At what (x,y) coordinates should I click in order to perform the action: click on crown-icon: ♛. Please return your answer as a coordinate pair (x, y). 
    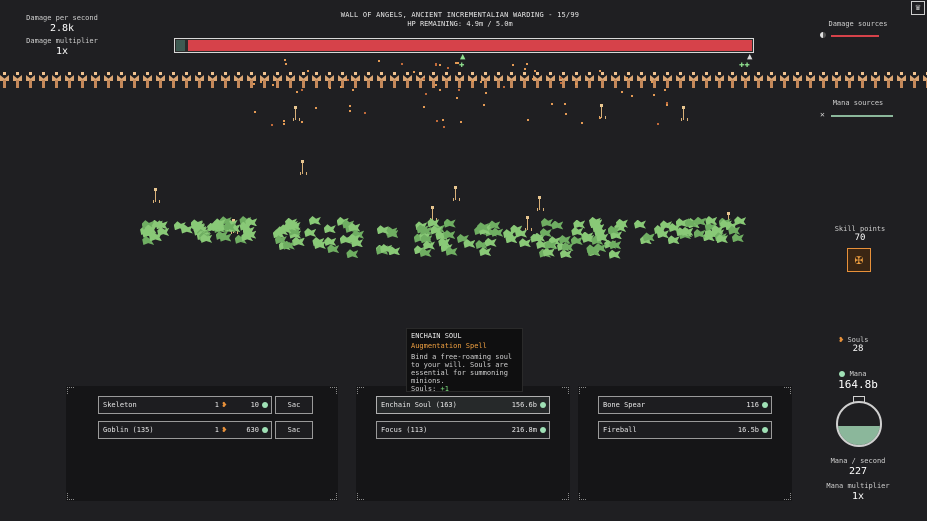
    Looking at the image, I should click on (918, 8).